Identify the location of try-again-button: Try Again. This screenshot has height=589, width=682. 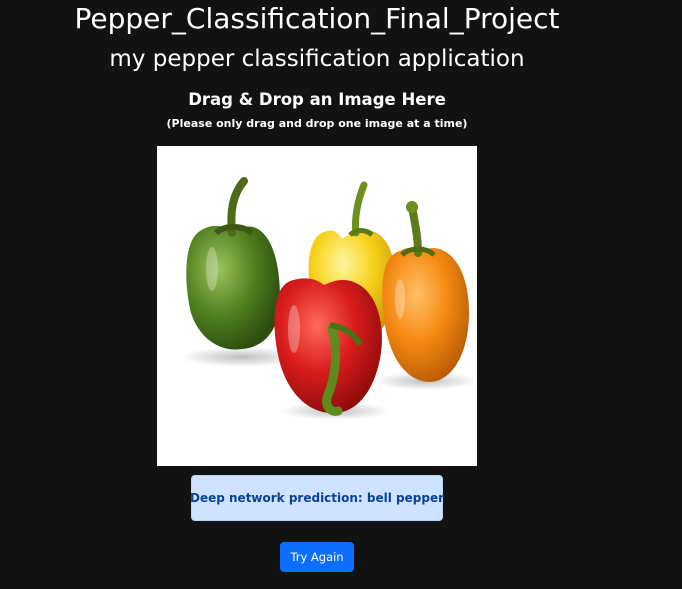
(317, 557).